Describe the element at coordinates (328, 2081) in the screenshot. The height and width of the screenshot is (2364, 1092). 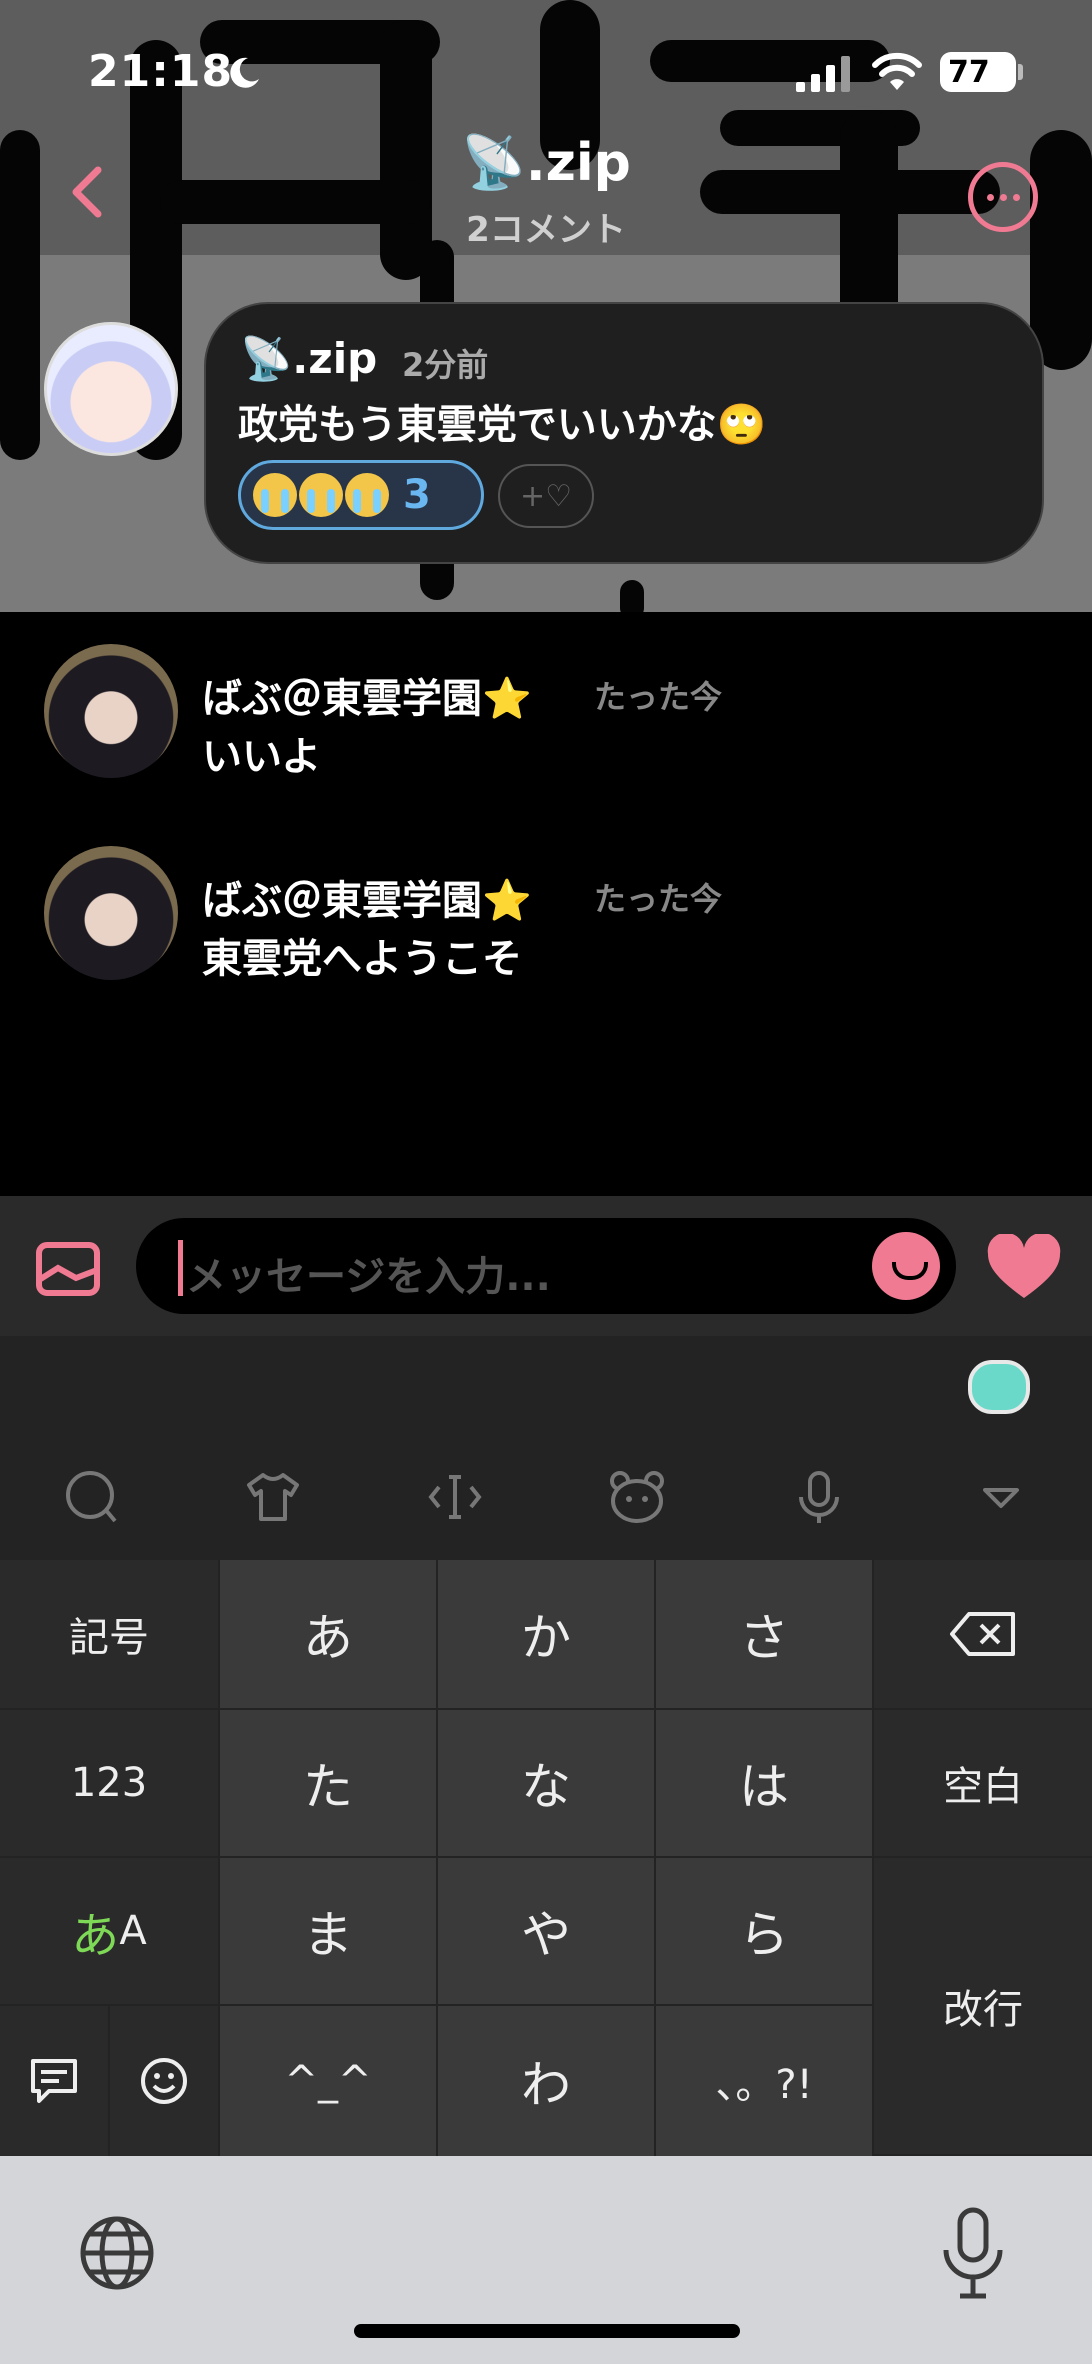
I see `key-face: ^_^` at that location.